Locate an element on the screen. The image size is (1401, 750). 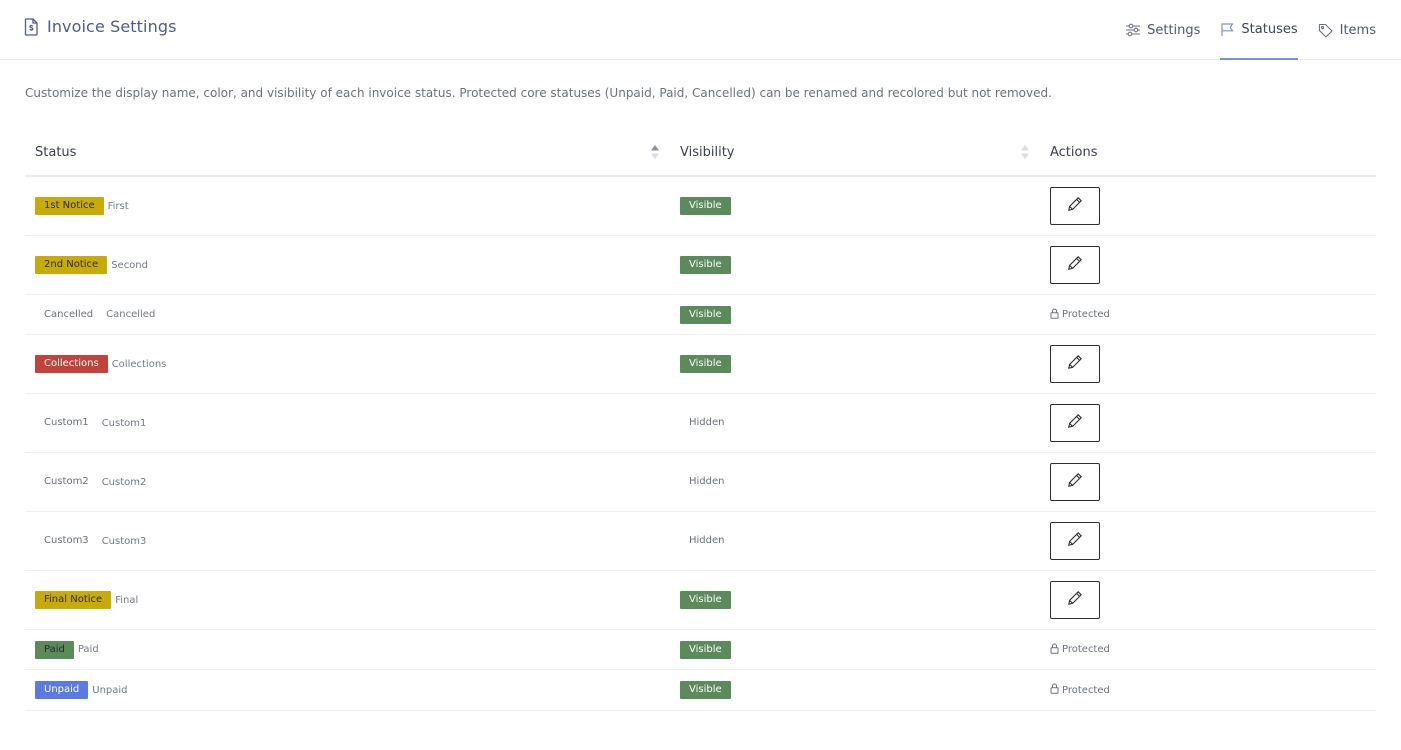
table-row: Custom1 Custom1 Hidden is located at coordinates (700, 423).